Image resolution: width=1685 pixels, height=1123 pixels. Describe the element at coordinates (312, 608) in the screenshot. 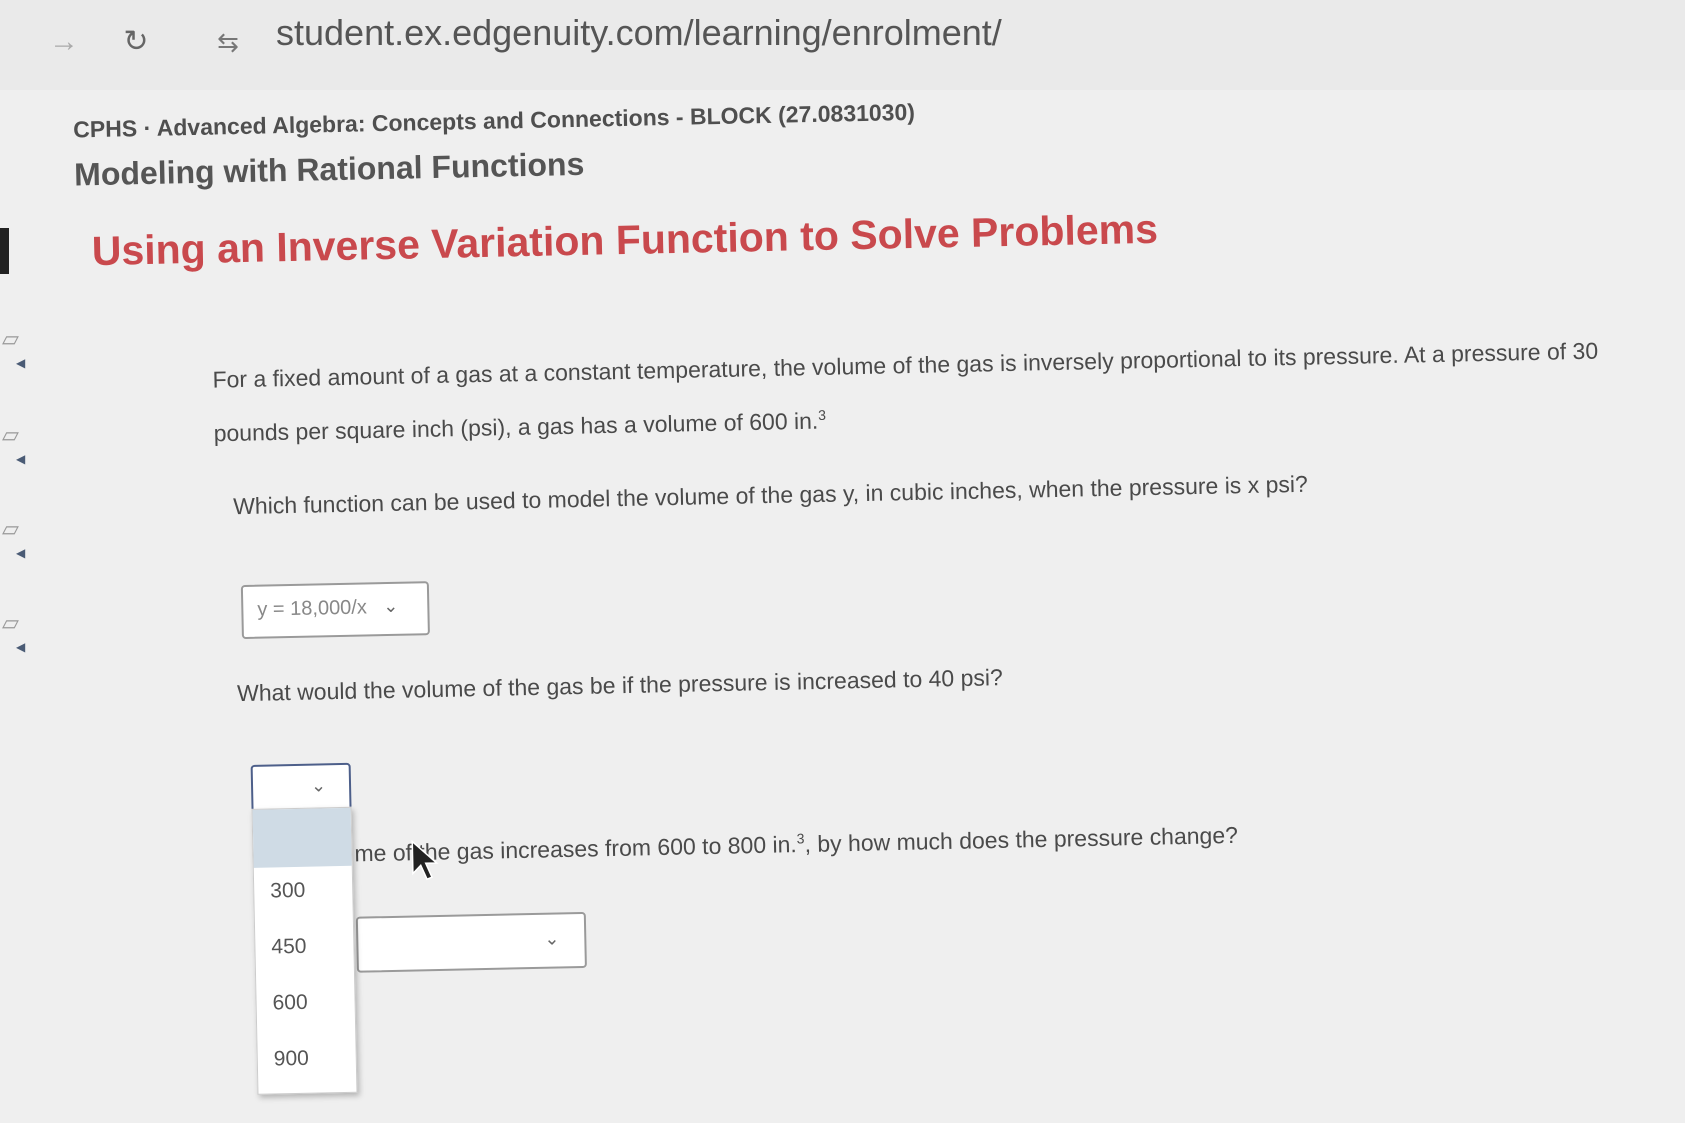

I see `answer-1-value: y = 18,000/x` at that location.